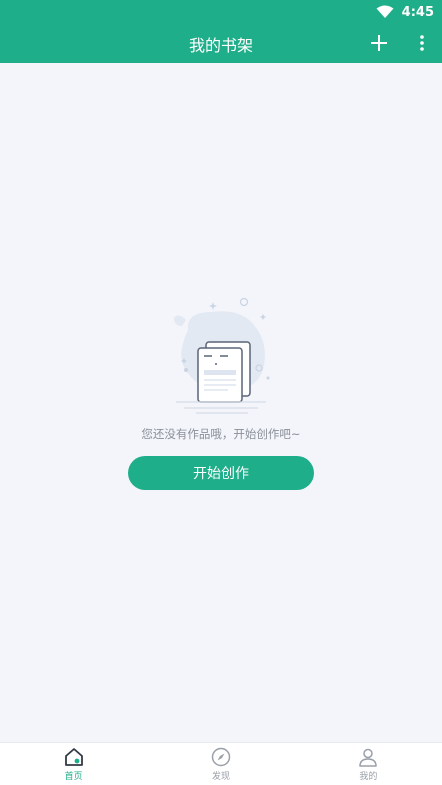 This screenshot has height=785, width=442. What do you see at coordinates (221, 12) in the screenshot?
I see `status-bar: 4:45` at bounding box center [221, 12].